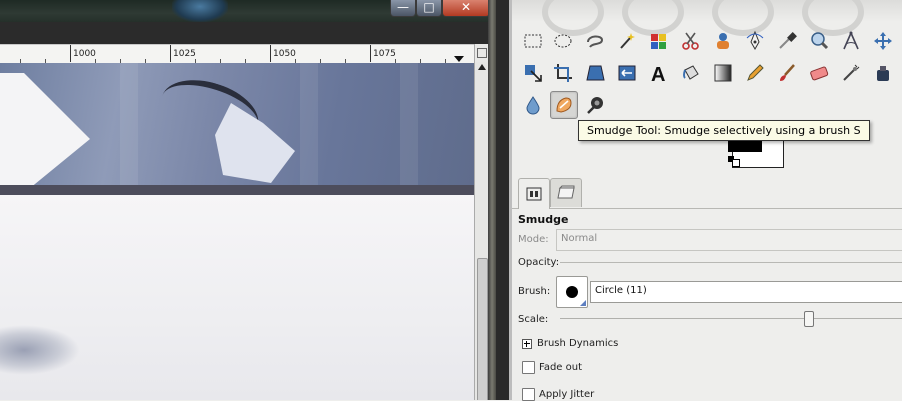  I want to click on move-icon, so click(883, 41).